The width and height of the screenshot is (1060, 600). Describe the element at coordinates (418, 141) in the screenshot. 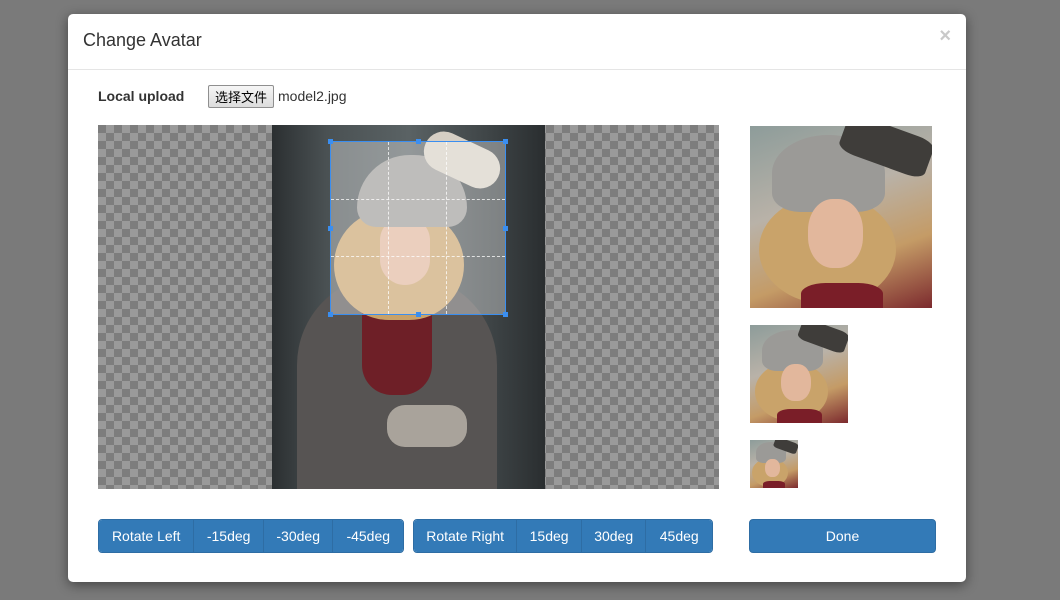

I see `crop-handle-n` at that location.